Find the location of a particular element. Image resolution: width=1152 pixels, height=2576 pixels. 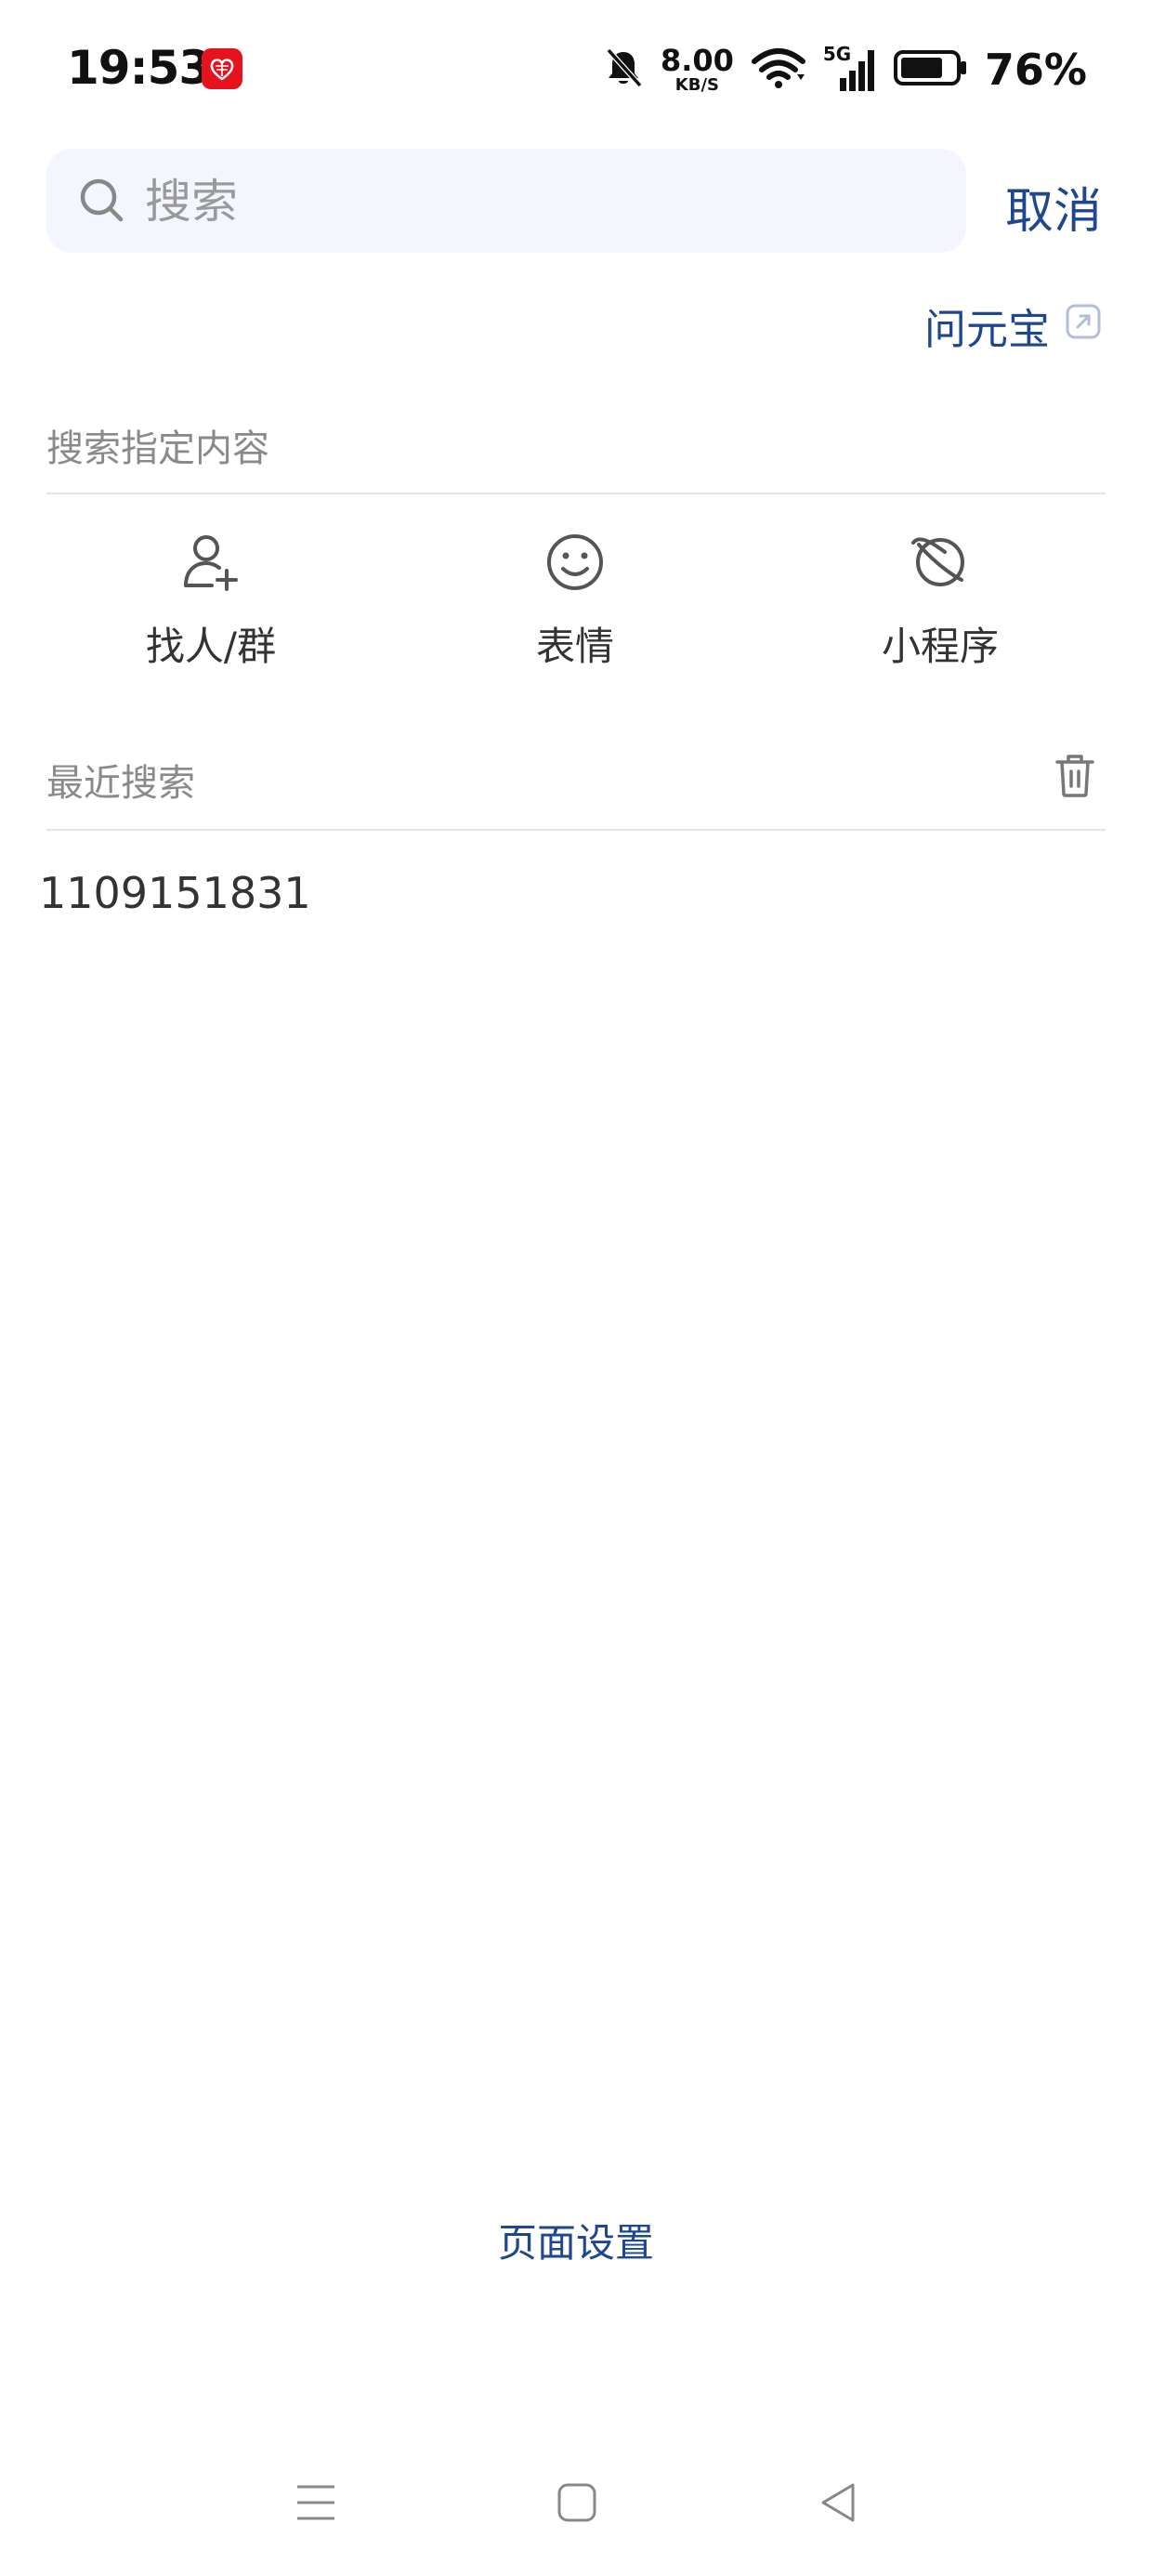

system-navigation-bar is located at coordinates (576, 2504).